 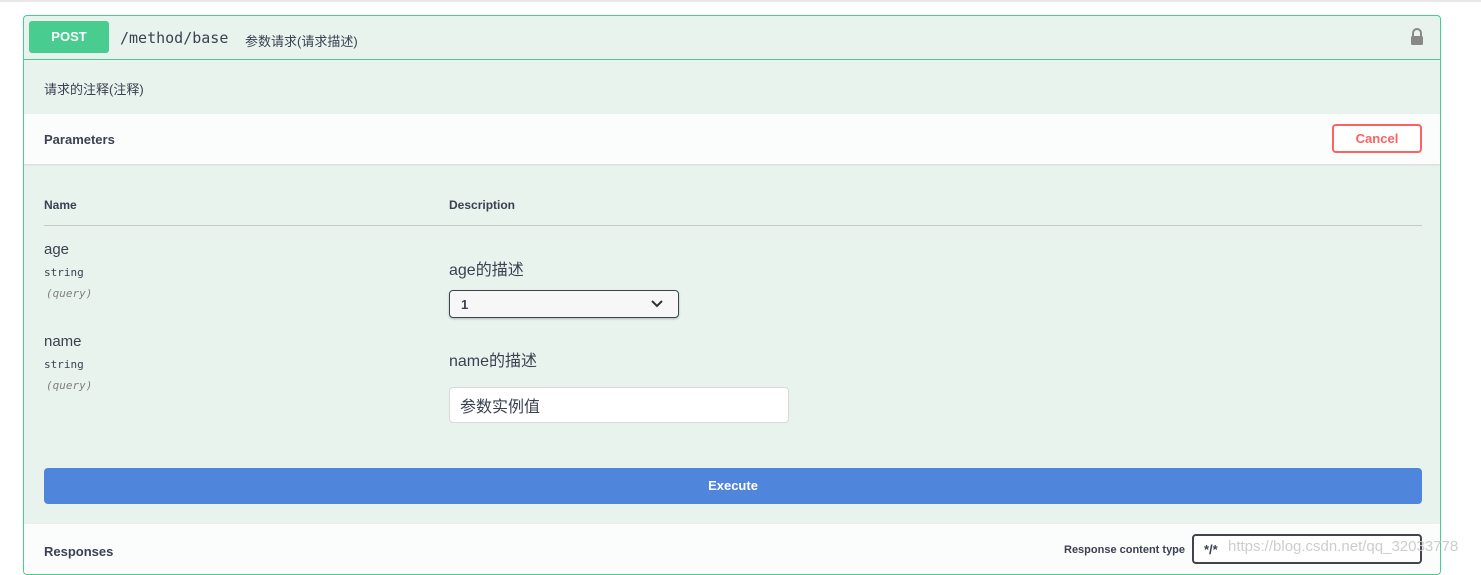 I want to click on cancel-button: Cancel, so click(x=1377, y=138).